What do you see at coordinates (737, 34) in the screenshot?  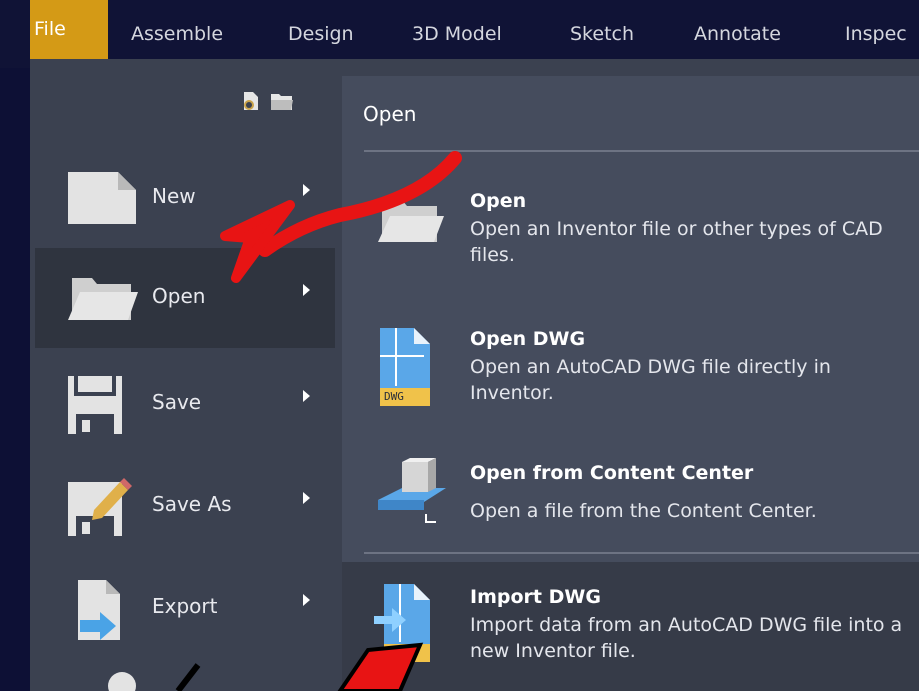 I see `tab-annotate: Annotate` at bounding box center [737, 34].